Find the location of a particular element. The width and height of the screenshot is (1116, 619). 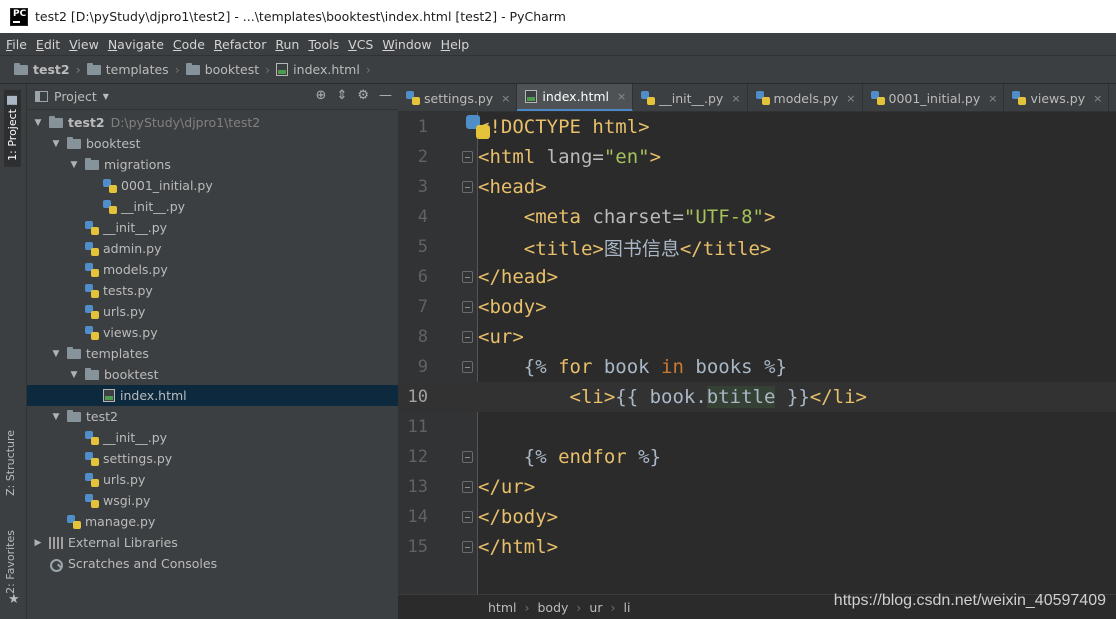

code-line: 9 {% for book in books %} is located at coordinates (757, 367).